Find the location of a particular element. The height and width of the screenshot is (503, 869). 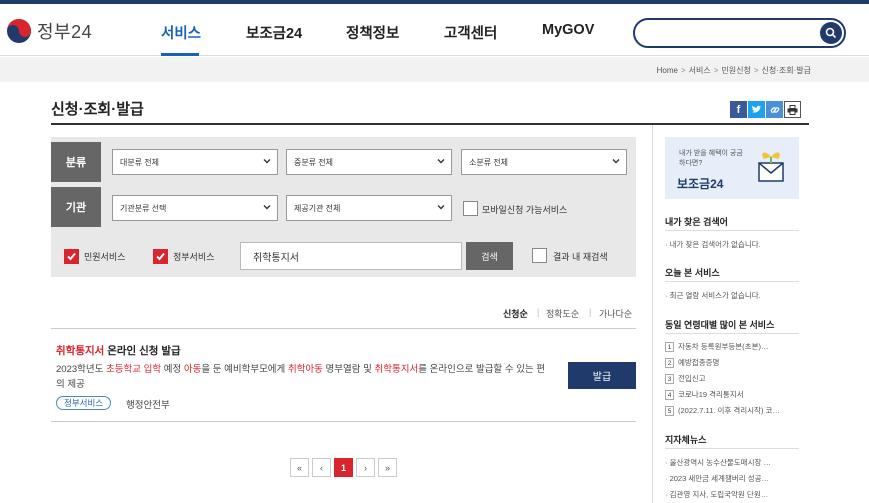

sidebar-divider is located at coordinates (652, 314).